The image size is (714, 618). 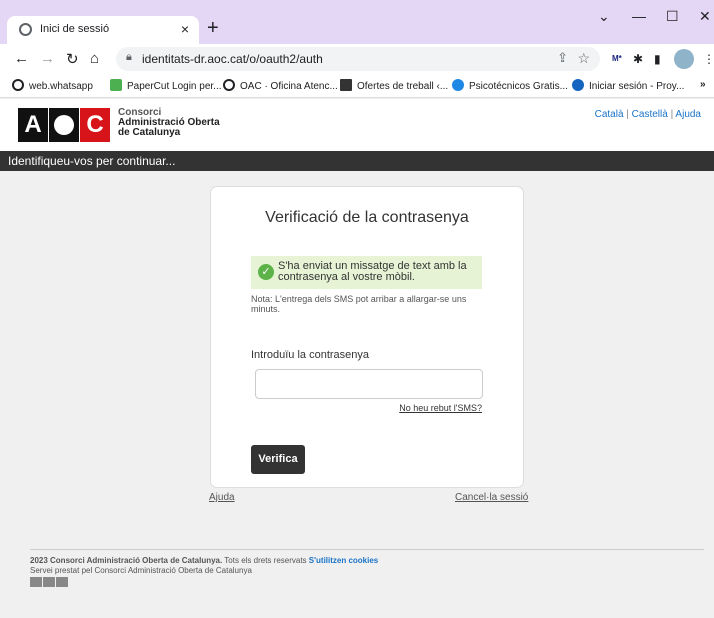 I want to click on cookies-link: S'utilitzen cookies, so click(x=343, y=560).